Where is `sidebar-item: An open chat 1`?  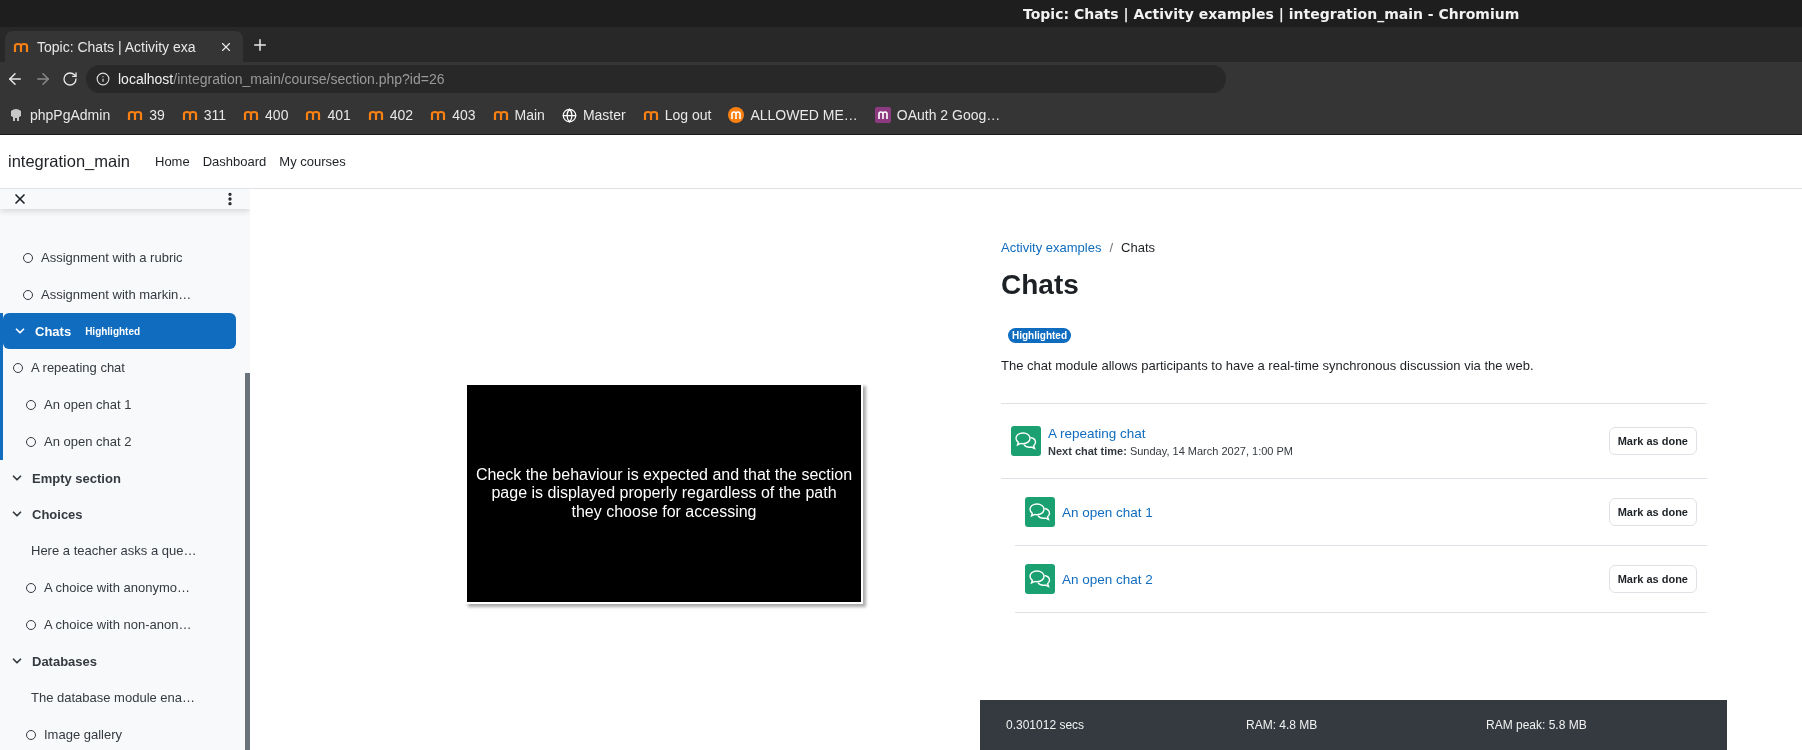 sidebar-item: An open chat 1 is located at coordinates (123, 404).